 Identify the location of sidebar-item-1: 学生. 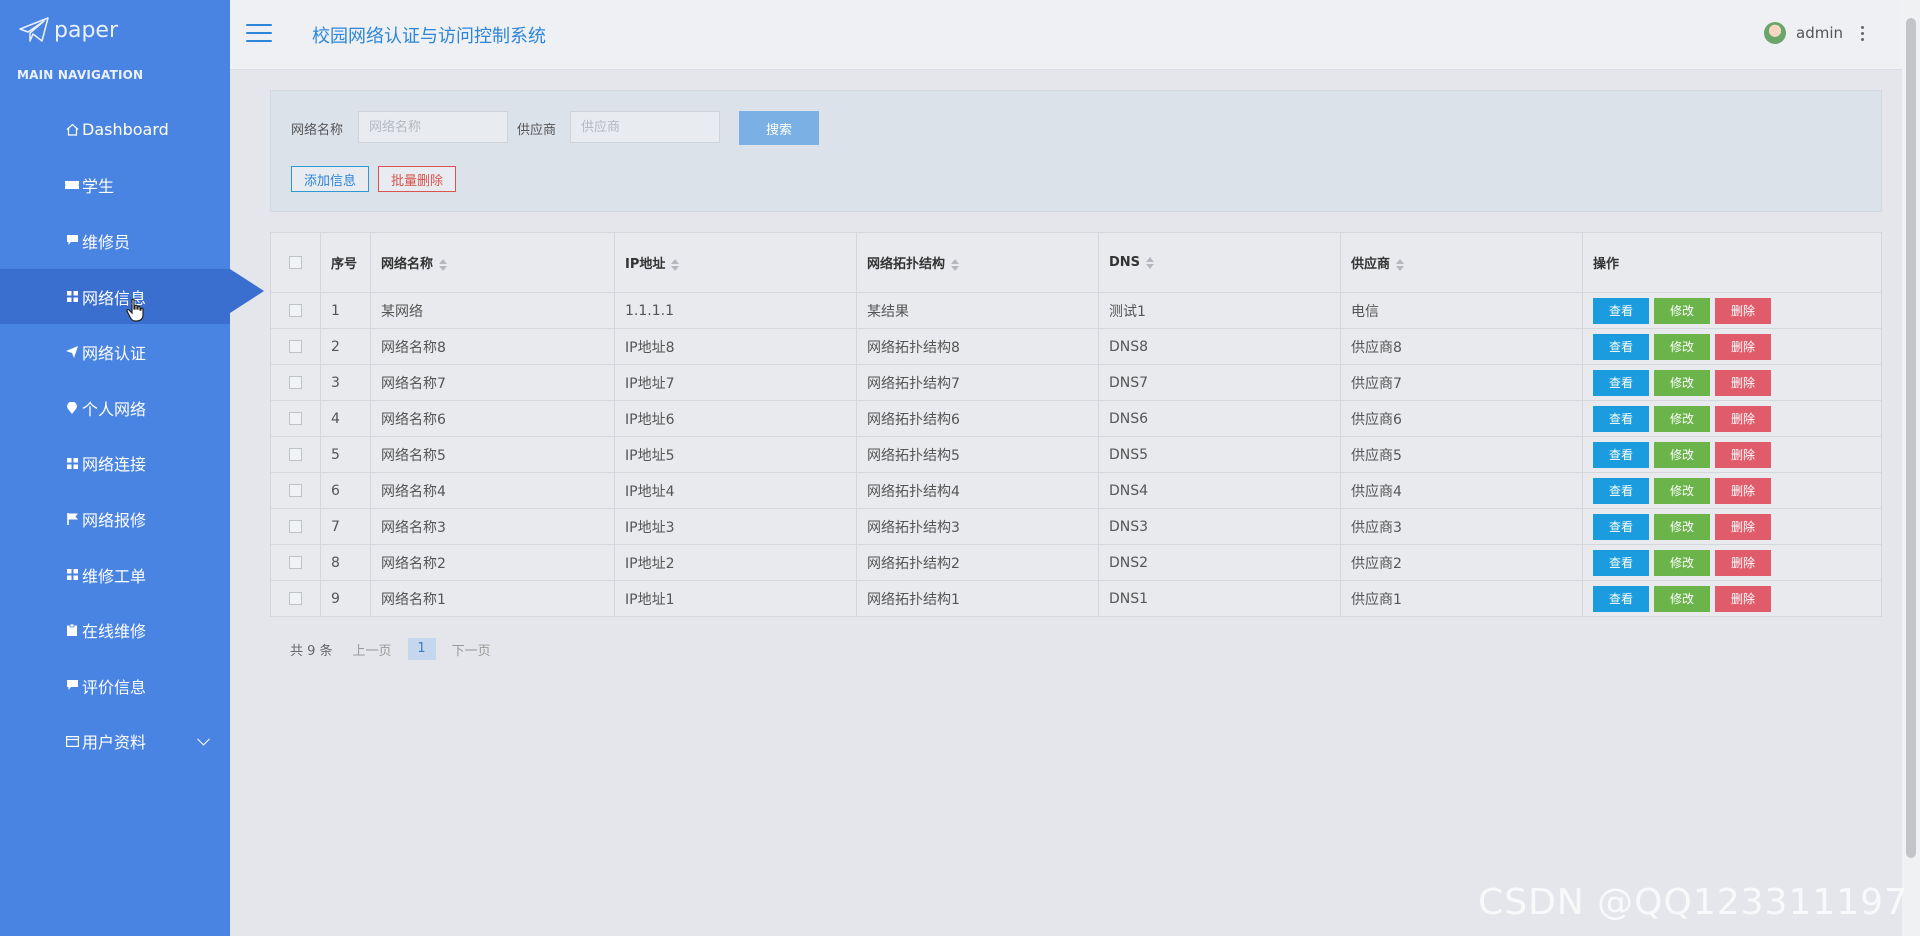
(115, 186).